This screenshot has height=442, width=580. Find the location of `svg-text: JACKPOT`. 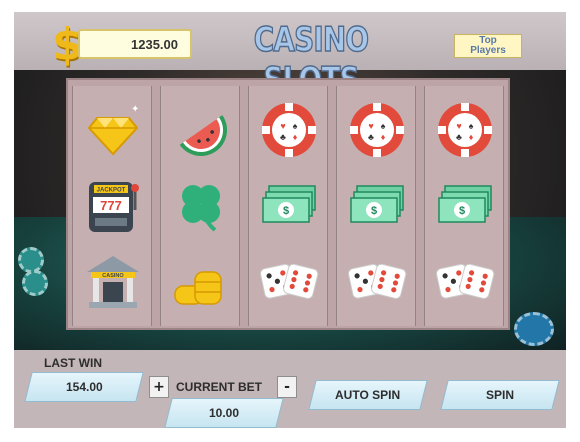

svg-text: JACKPOT is located at coordinates (111, 191).